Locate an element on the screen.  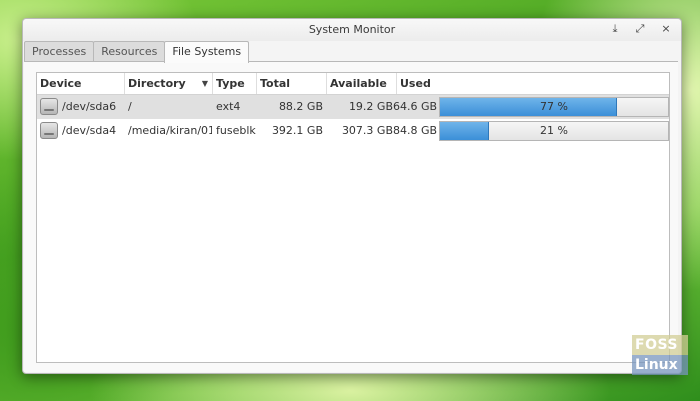
column-header-directory: Directory ▼ is located at coordinates (169, 83).